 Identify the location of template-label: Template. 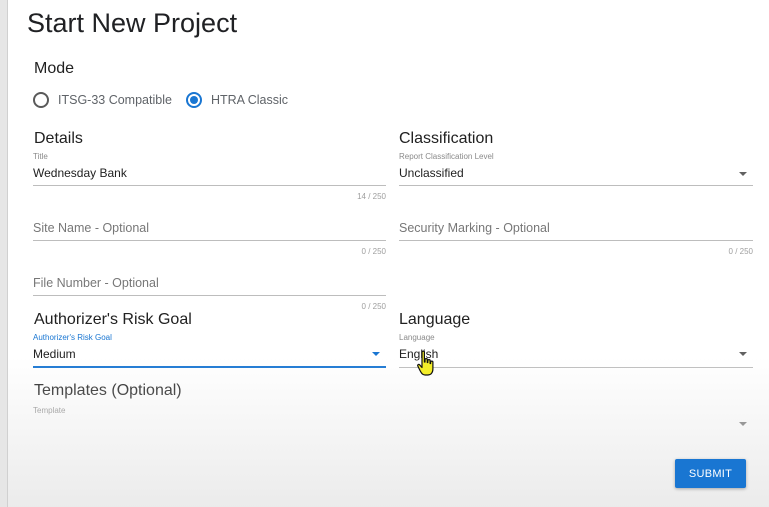
(49, 410).